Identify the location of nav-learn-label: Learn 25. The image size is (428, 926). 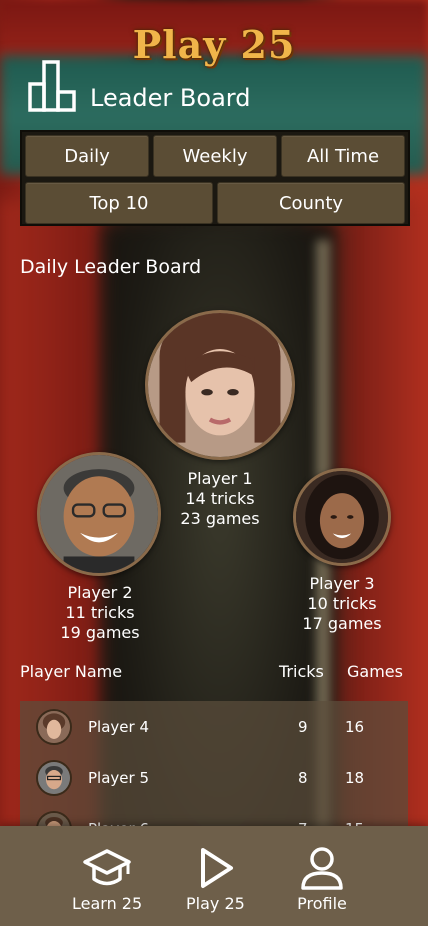
(107, 903).